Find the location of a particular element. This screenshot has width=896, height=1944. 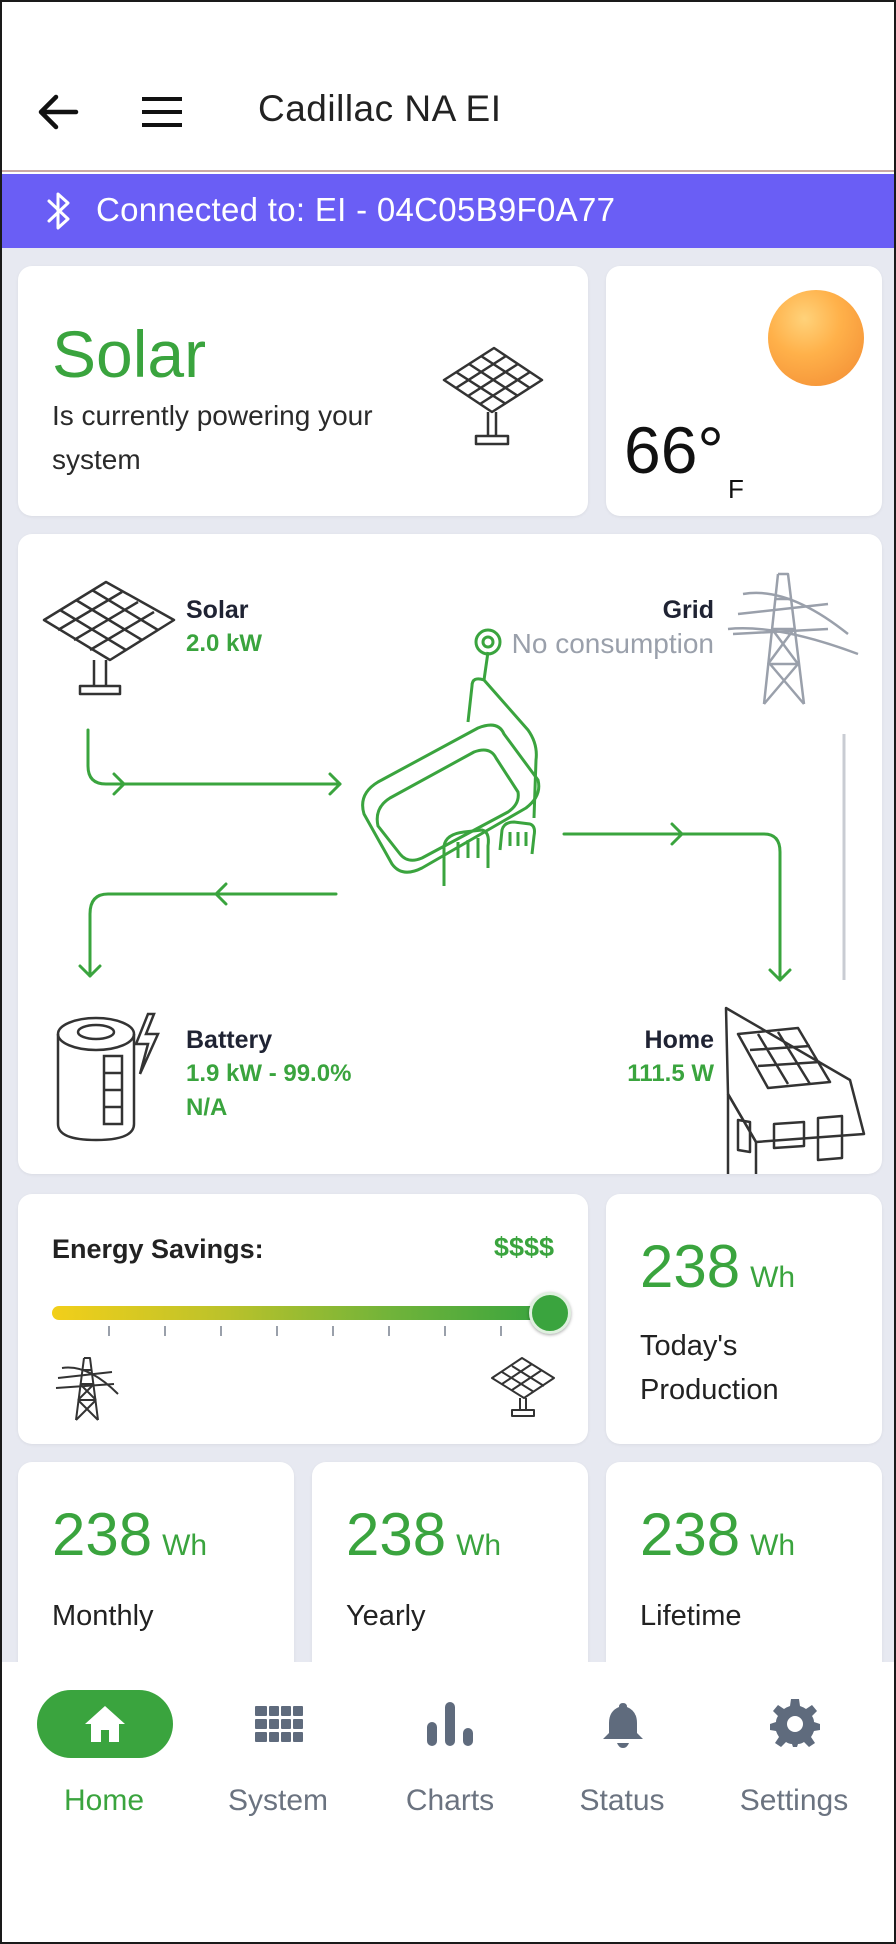

lifetime-label: Lifetime is located at coordinates (691, 1616).